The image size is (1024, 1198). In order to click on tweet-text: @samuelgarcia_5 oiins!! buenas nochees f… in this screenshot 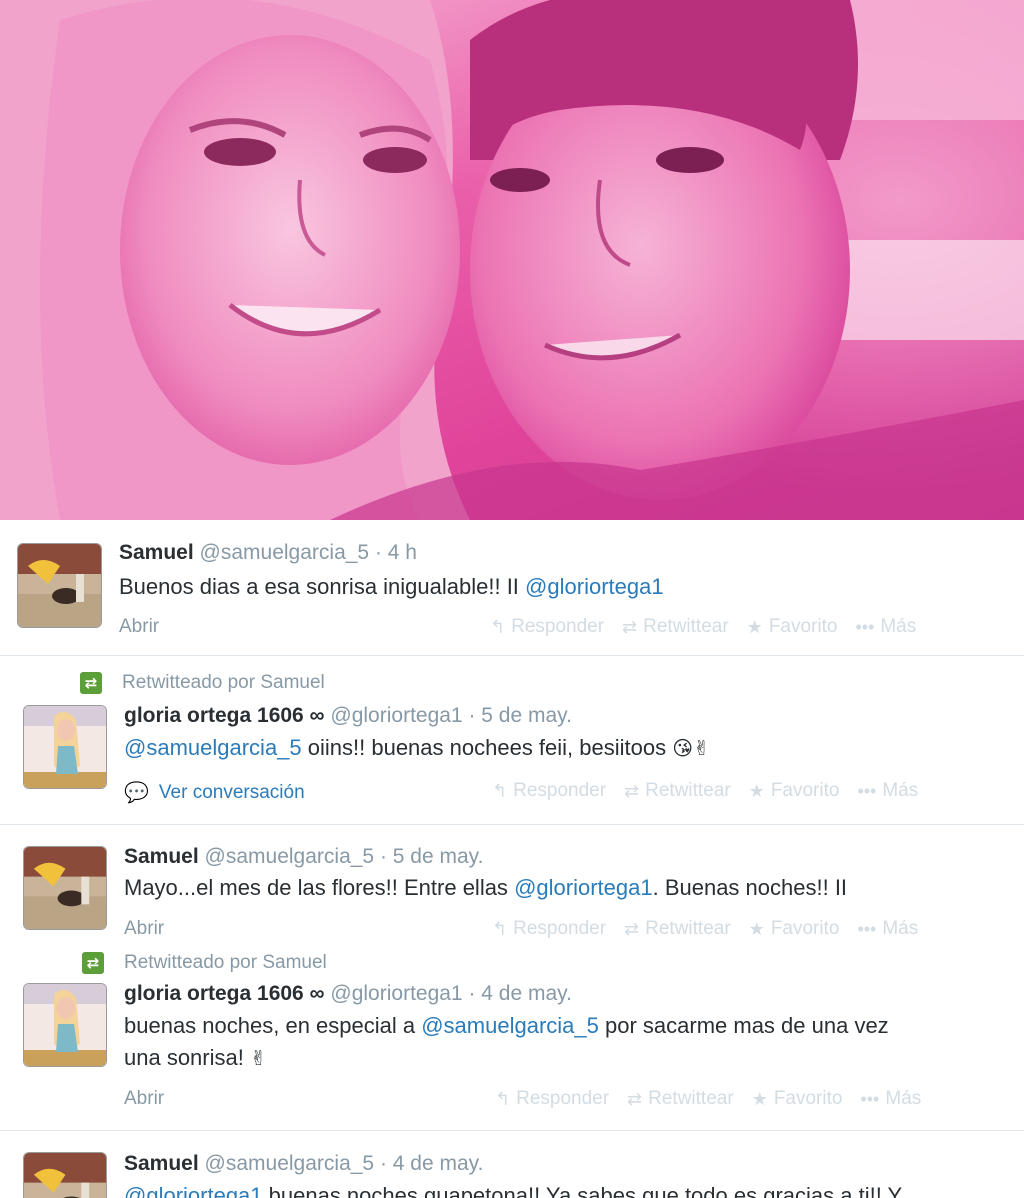, I will do `click(417, 747)`.